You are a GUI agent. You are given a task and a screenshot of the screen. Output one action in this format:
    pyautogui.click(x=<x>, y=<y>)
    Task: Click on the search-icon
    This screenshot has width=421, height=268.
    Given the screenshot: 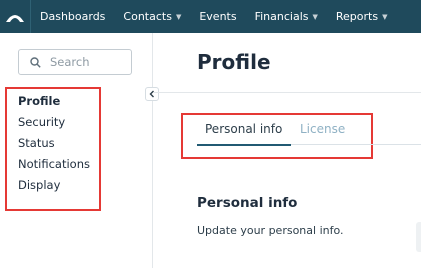 What is the action you would take?
    pyautogui.click(x=35, y=62)
    